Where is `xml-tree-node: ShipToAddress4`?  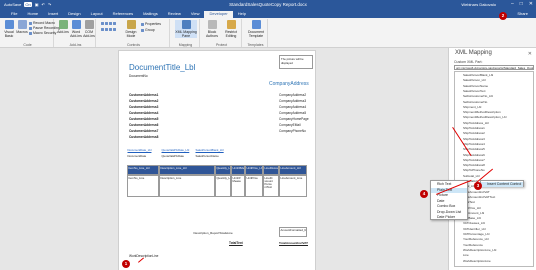 xml-tree-node: ShipToAddress4 is located at coordinates (474, 144).